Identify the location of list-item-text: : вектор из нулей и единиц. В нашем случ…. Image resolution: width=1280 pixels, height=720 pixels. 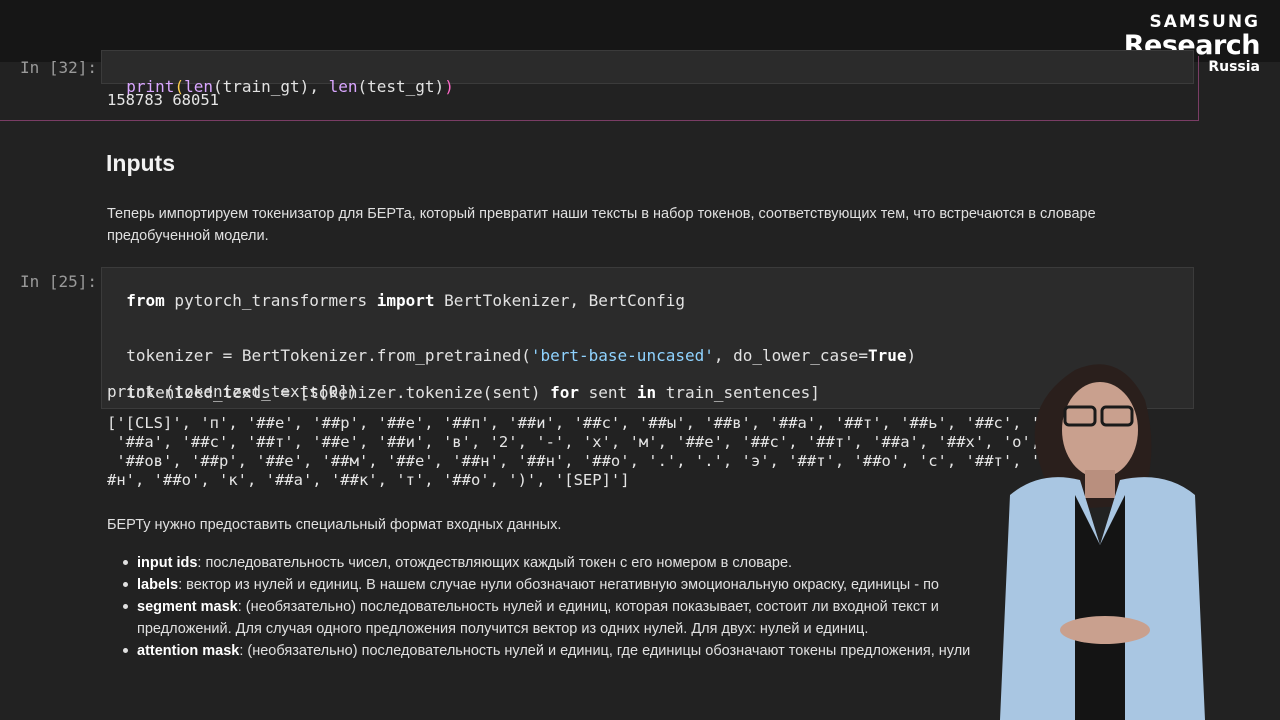
(558, 585).